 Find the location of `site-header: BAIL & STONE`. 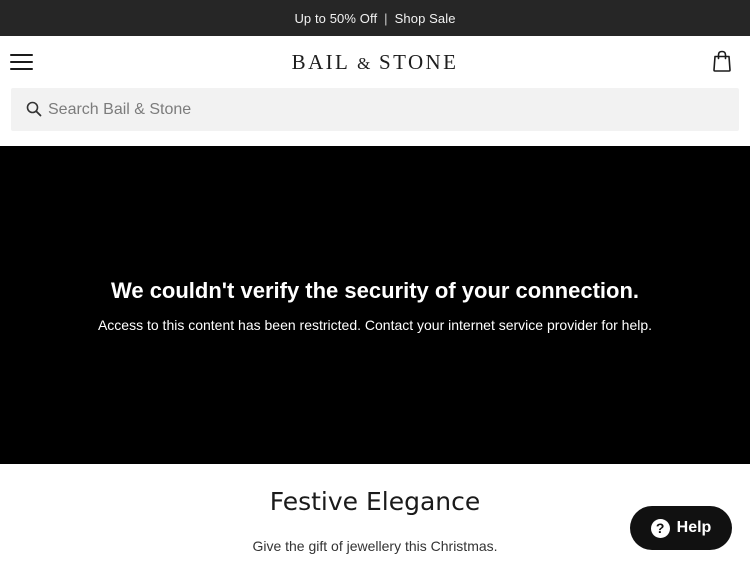

site-header: BAIL & STONE is located at coordinates (375, 62).